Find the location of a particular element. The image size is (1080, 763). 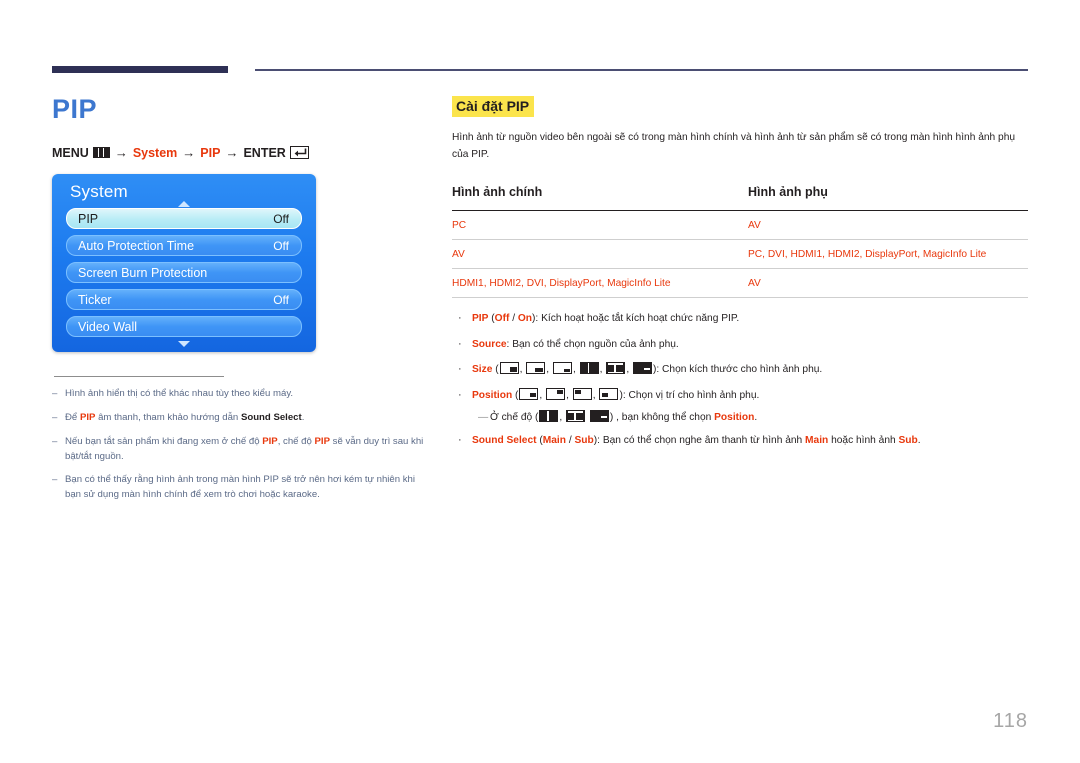

osd-row-video-wall-label: Video Wall is located at coordinates (108, 326).